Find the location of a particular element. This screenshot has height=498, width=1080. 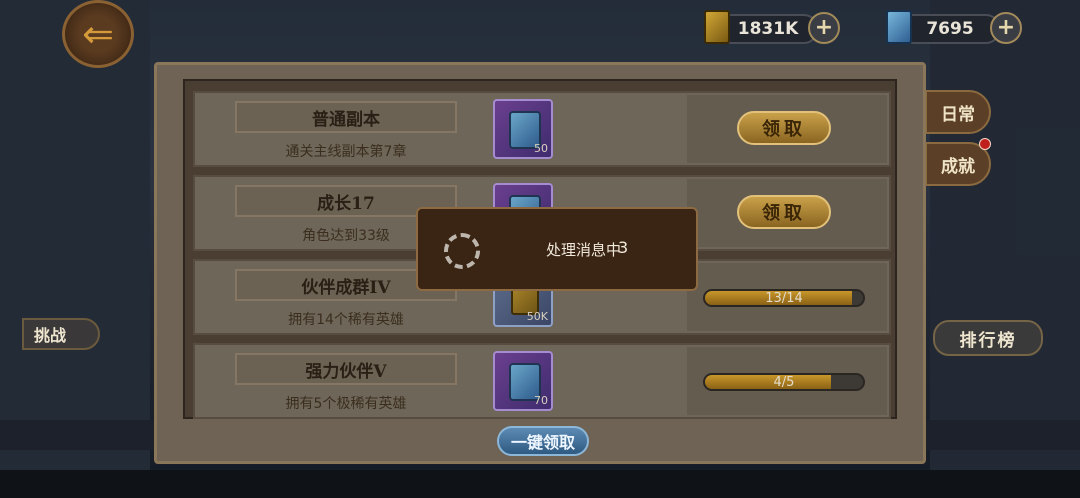

task-action-cell: 13/14 is located at coordinates (787, 297).